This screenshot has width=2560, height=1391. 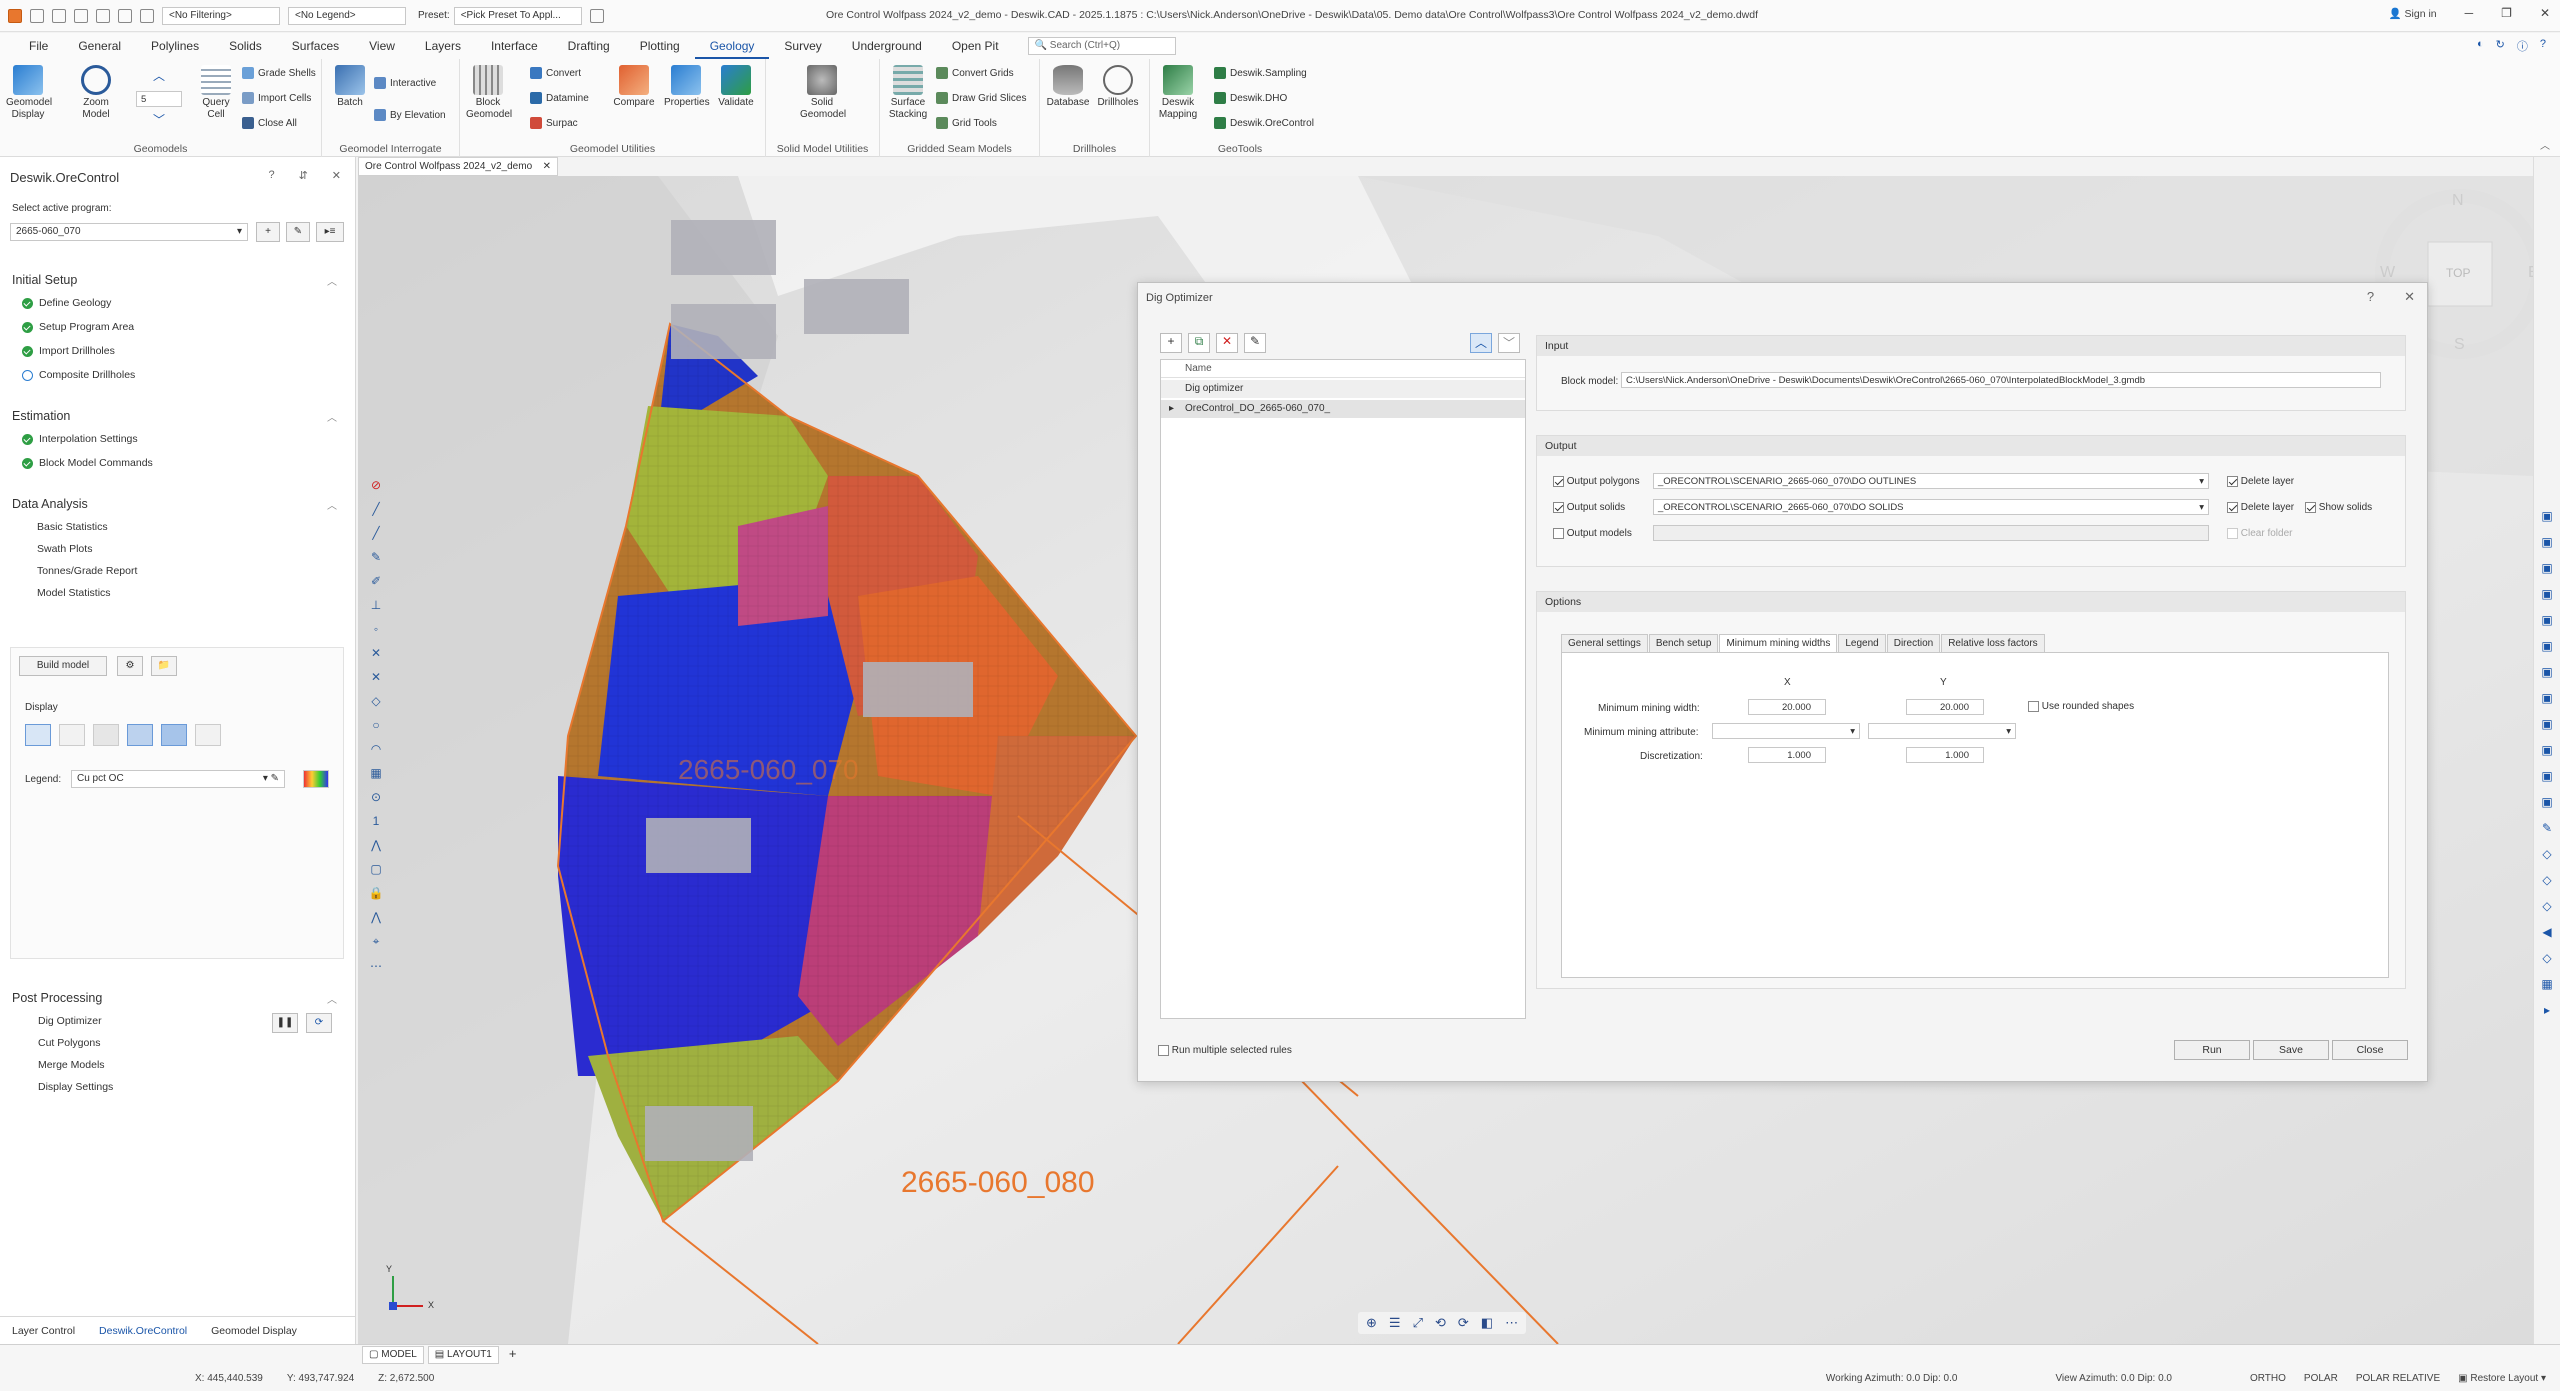 I want to click on spin-up-icon: ︿, so click(x=159, y=75).